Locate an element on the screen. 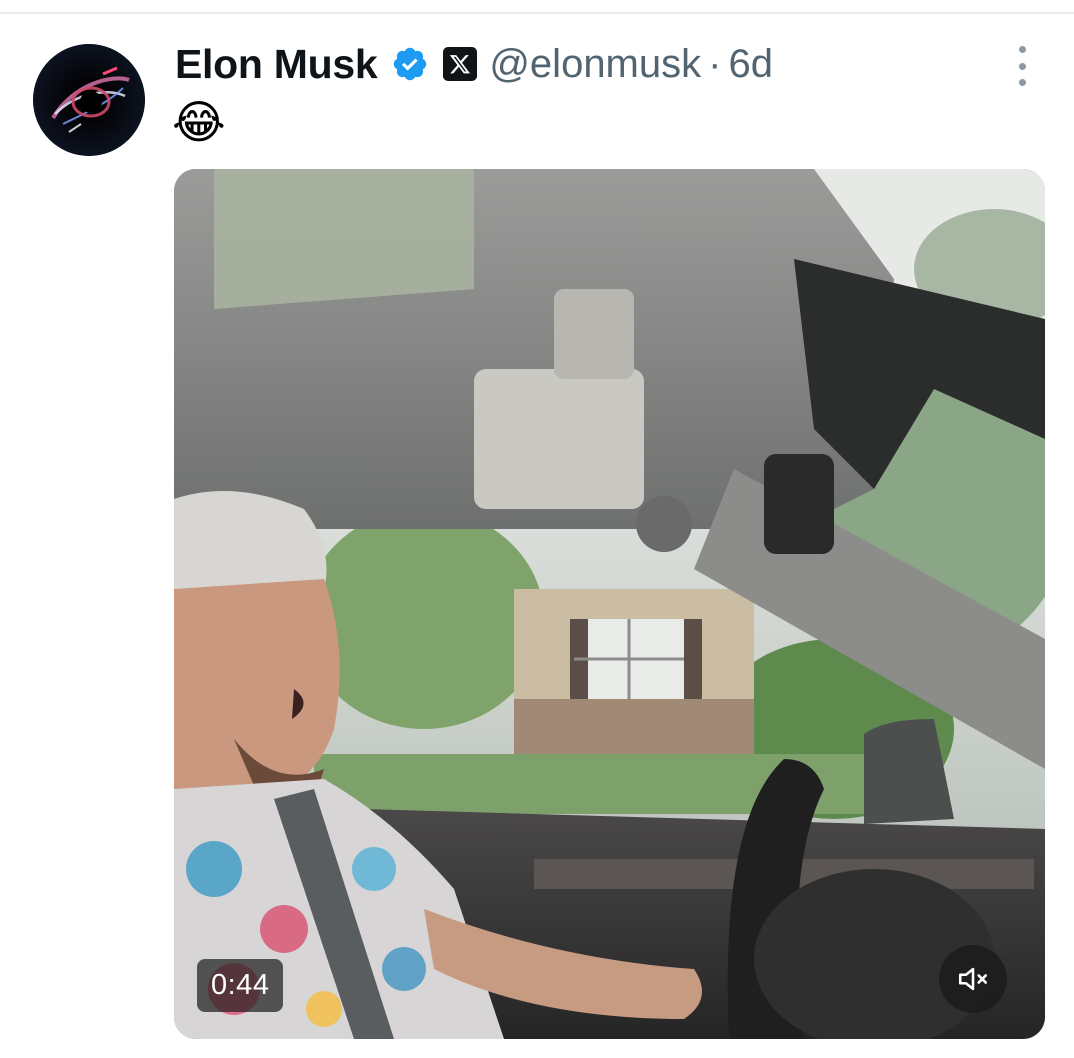 This screenshot has width=1074, height=1058. tweet-header: Elon Musk @elonmusk · 6d is located at coordinates (474, 64).